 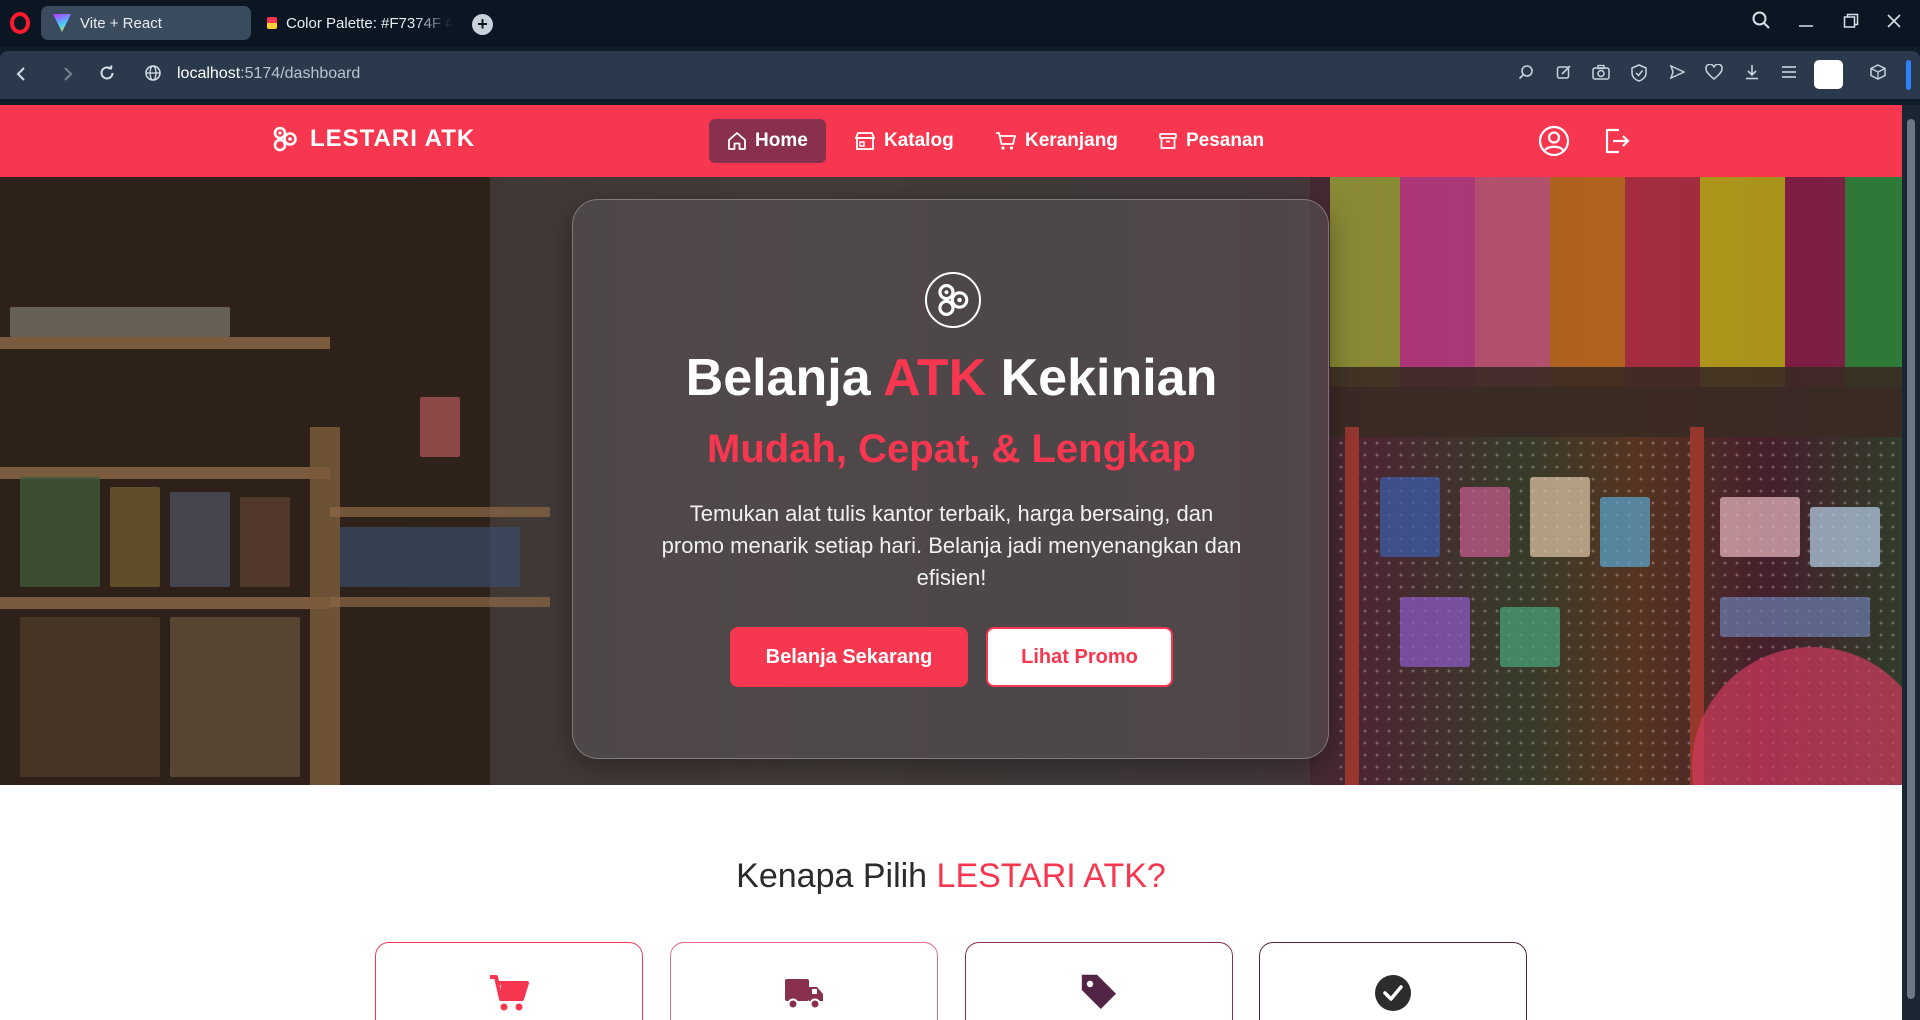 What do you see at coordinates (935, 378) in the screenshot?
I see `hero-title-accent: ATK` at bounding box center [935, 378].